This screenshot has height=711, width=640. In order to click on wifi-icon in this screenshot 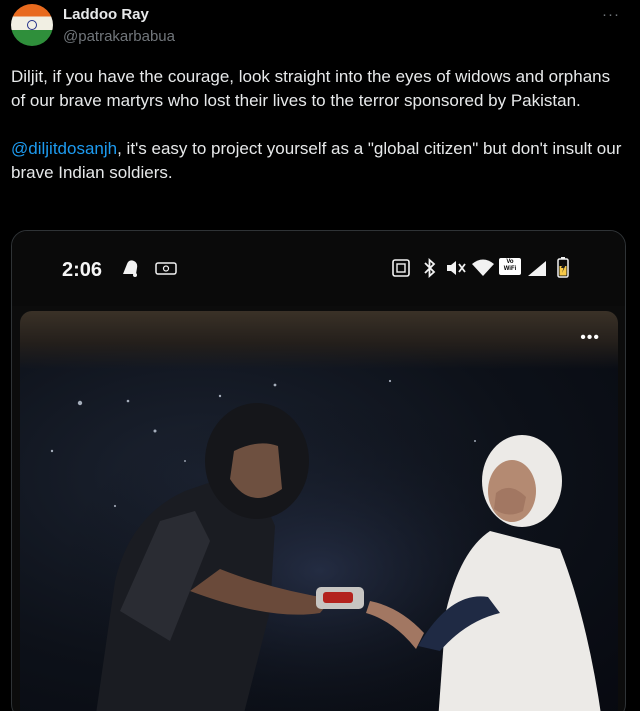, I will do `click(483, 267)`.